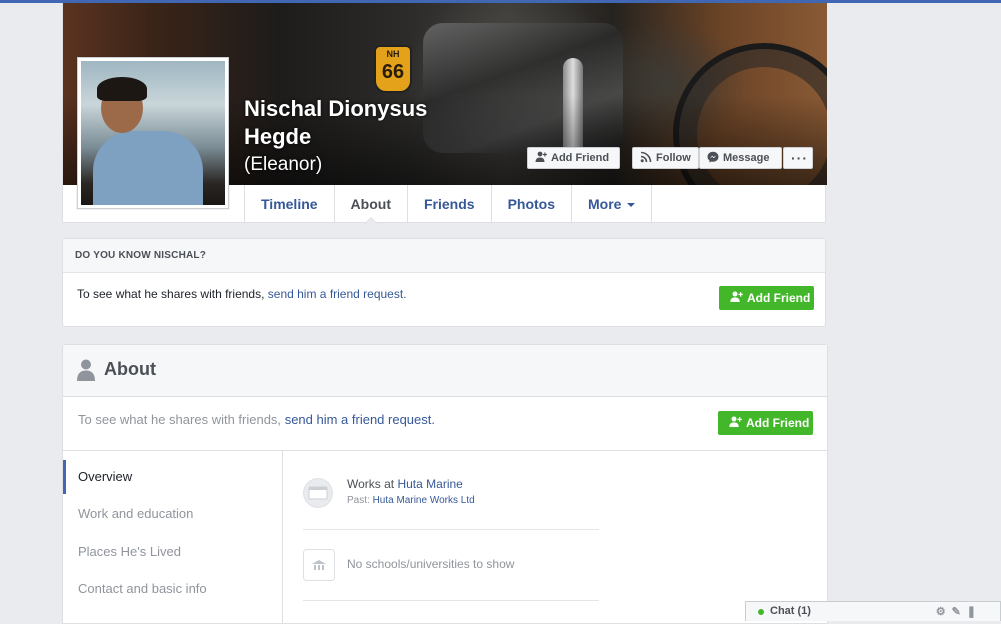 This screenshot has width=1001, height=624. What do you see at coordinates (283, 164) in the screenshot?
I see `profile-alternate-name: (Eleanor)` at bounding box center [283, 164].